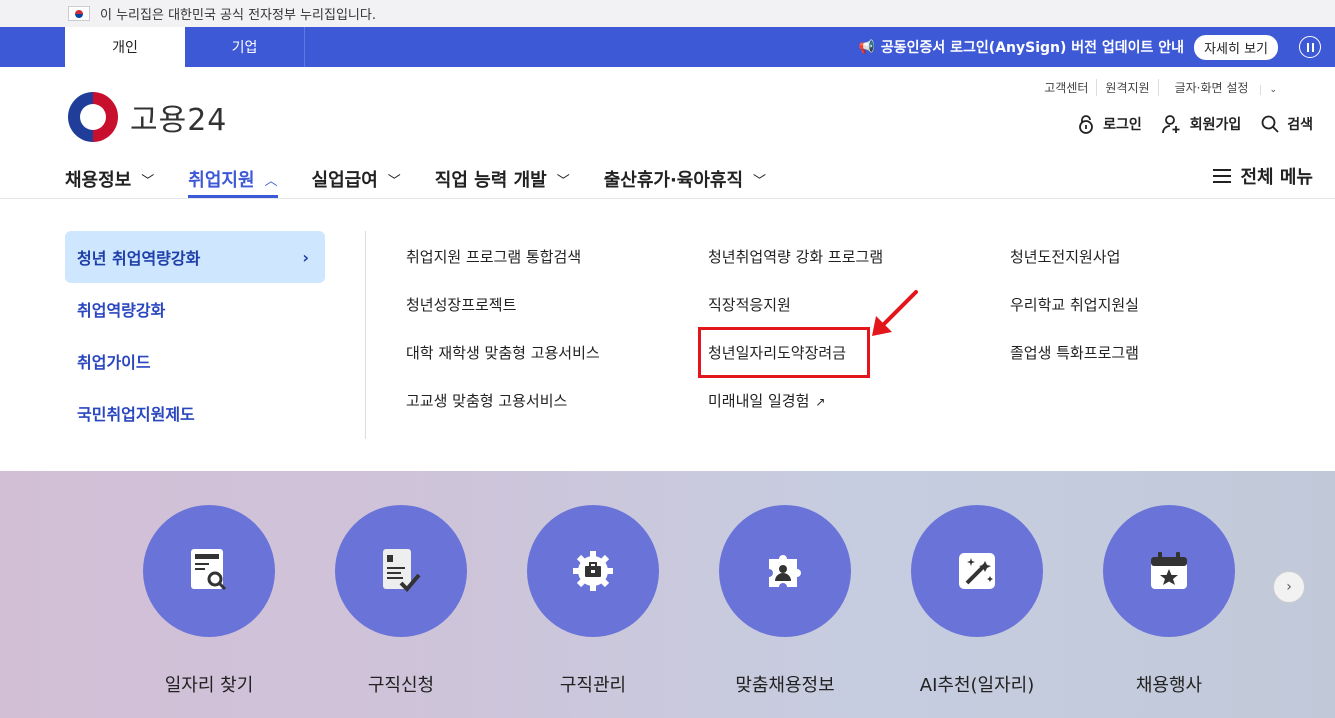  Describe the element at coordinates (1086, 124) in the screenshot. I see `lock-icon` at that location.